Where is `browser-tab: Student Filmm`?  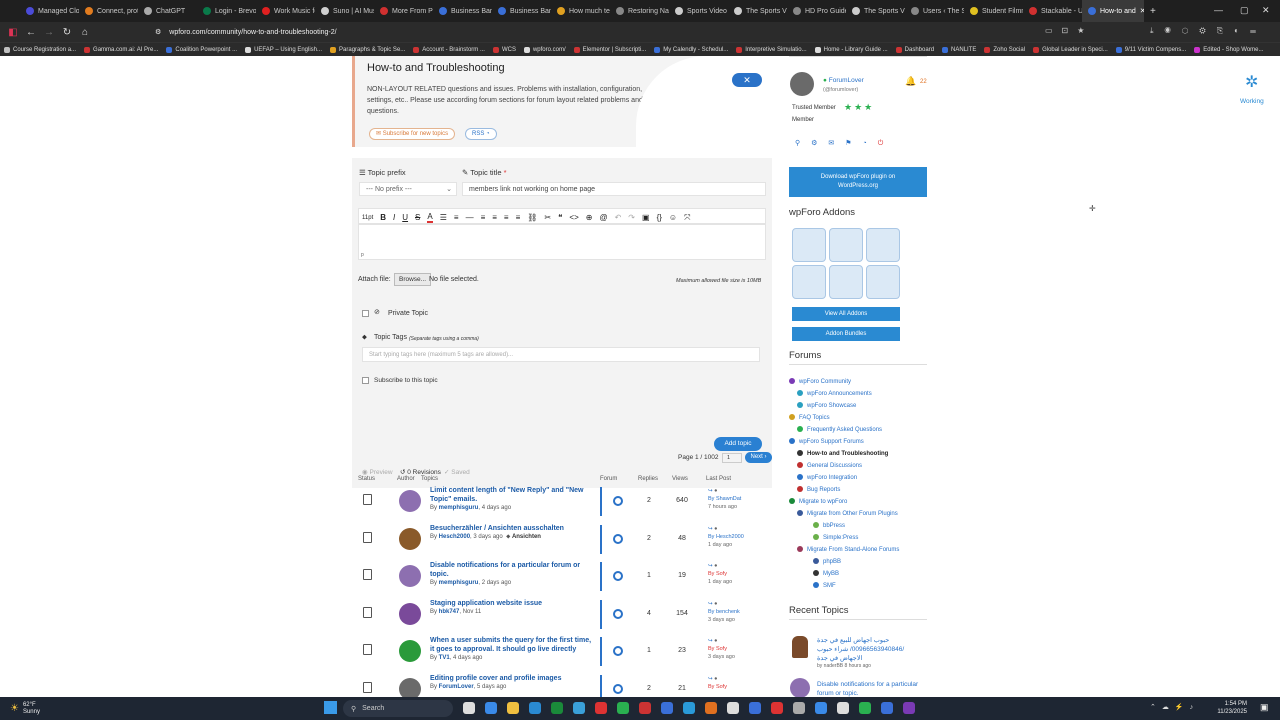
browser-tab: Student Filmm is located at coordinates (993, 11).